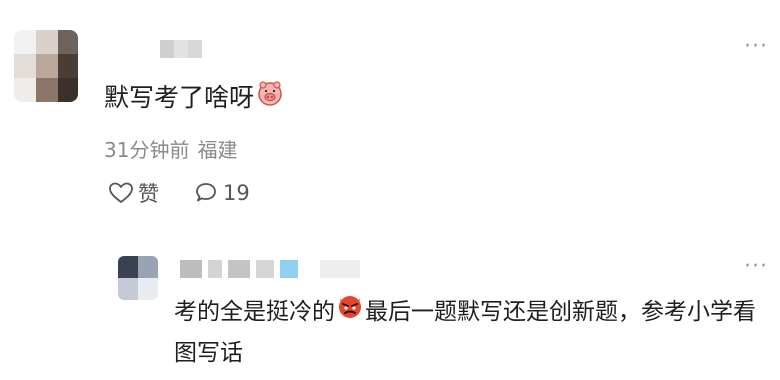 The height and width of the screenshot is (380, 780). Describe the element at coordinates (270, 96) in the screenshot. I see `pig-emoji-icon` at that location.